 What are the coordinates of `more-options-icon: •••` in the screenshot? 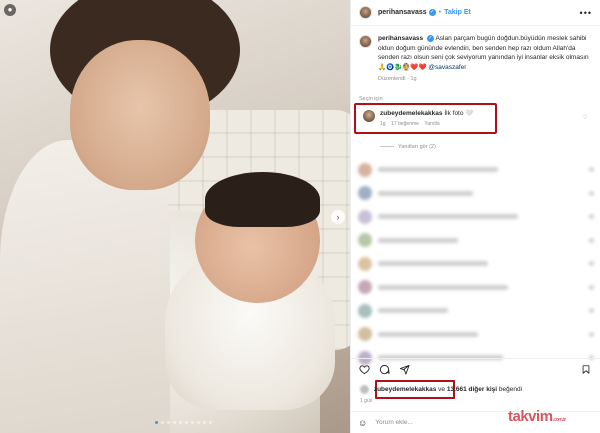 It's located at (586, 13).